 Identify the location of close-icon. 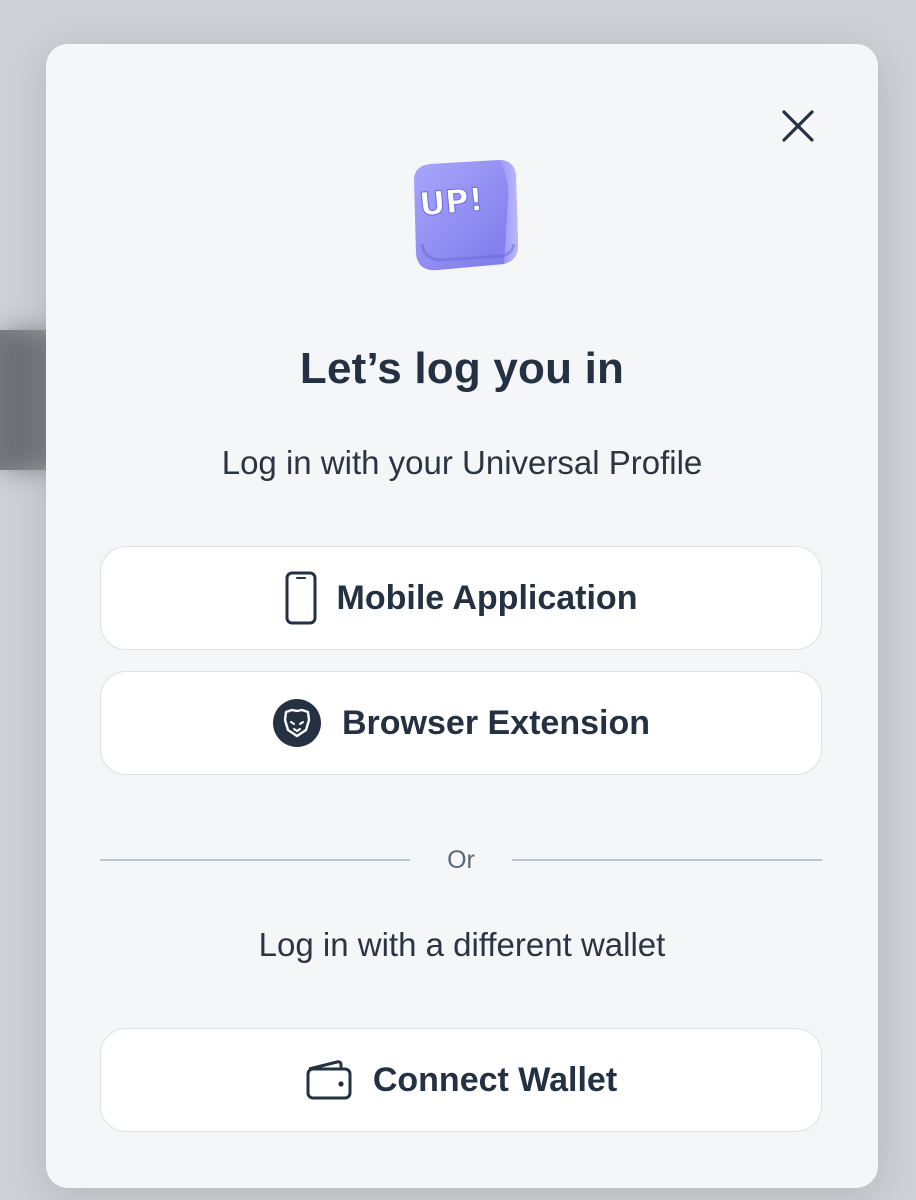
(798, 126).